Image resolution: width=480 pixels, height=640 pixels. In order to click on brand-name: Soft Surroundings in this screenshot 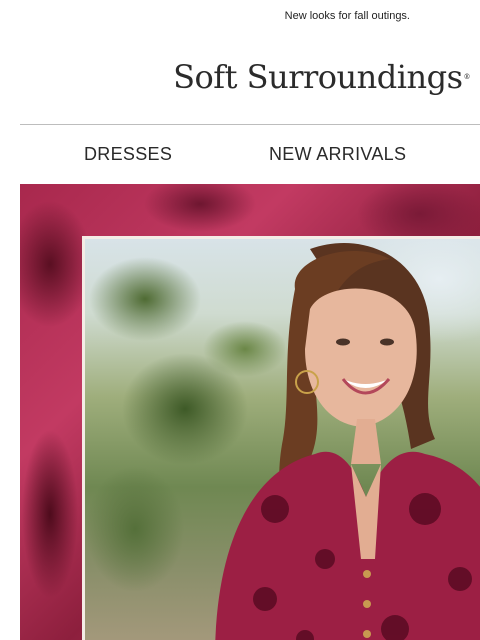, I will do `click(318, 77)`.